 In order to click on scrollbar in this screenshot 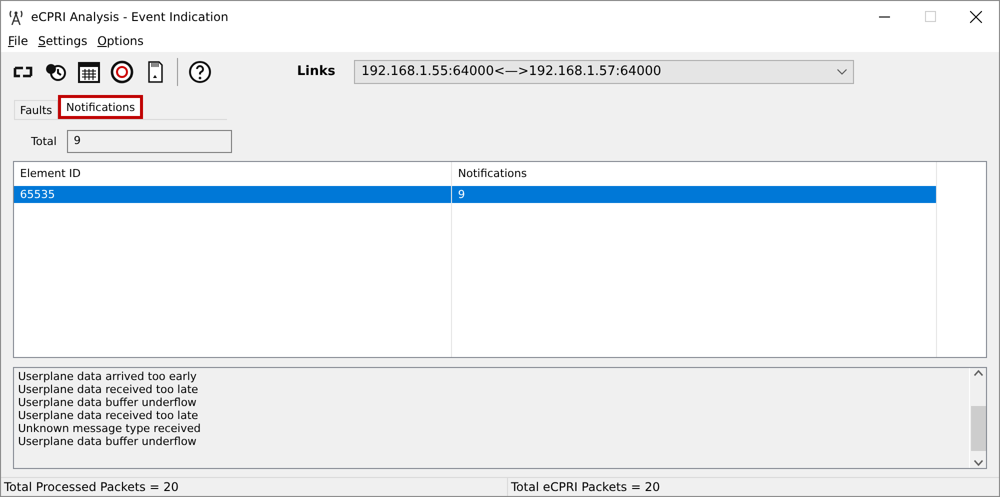, I will do `click(977, 418)`.